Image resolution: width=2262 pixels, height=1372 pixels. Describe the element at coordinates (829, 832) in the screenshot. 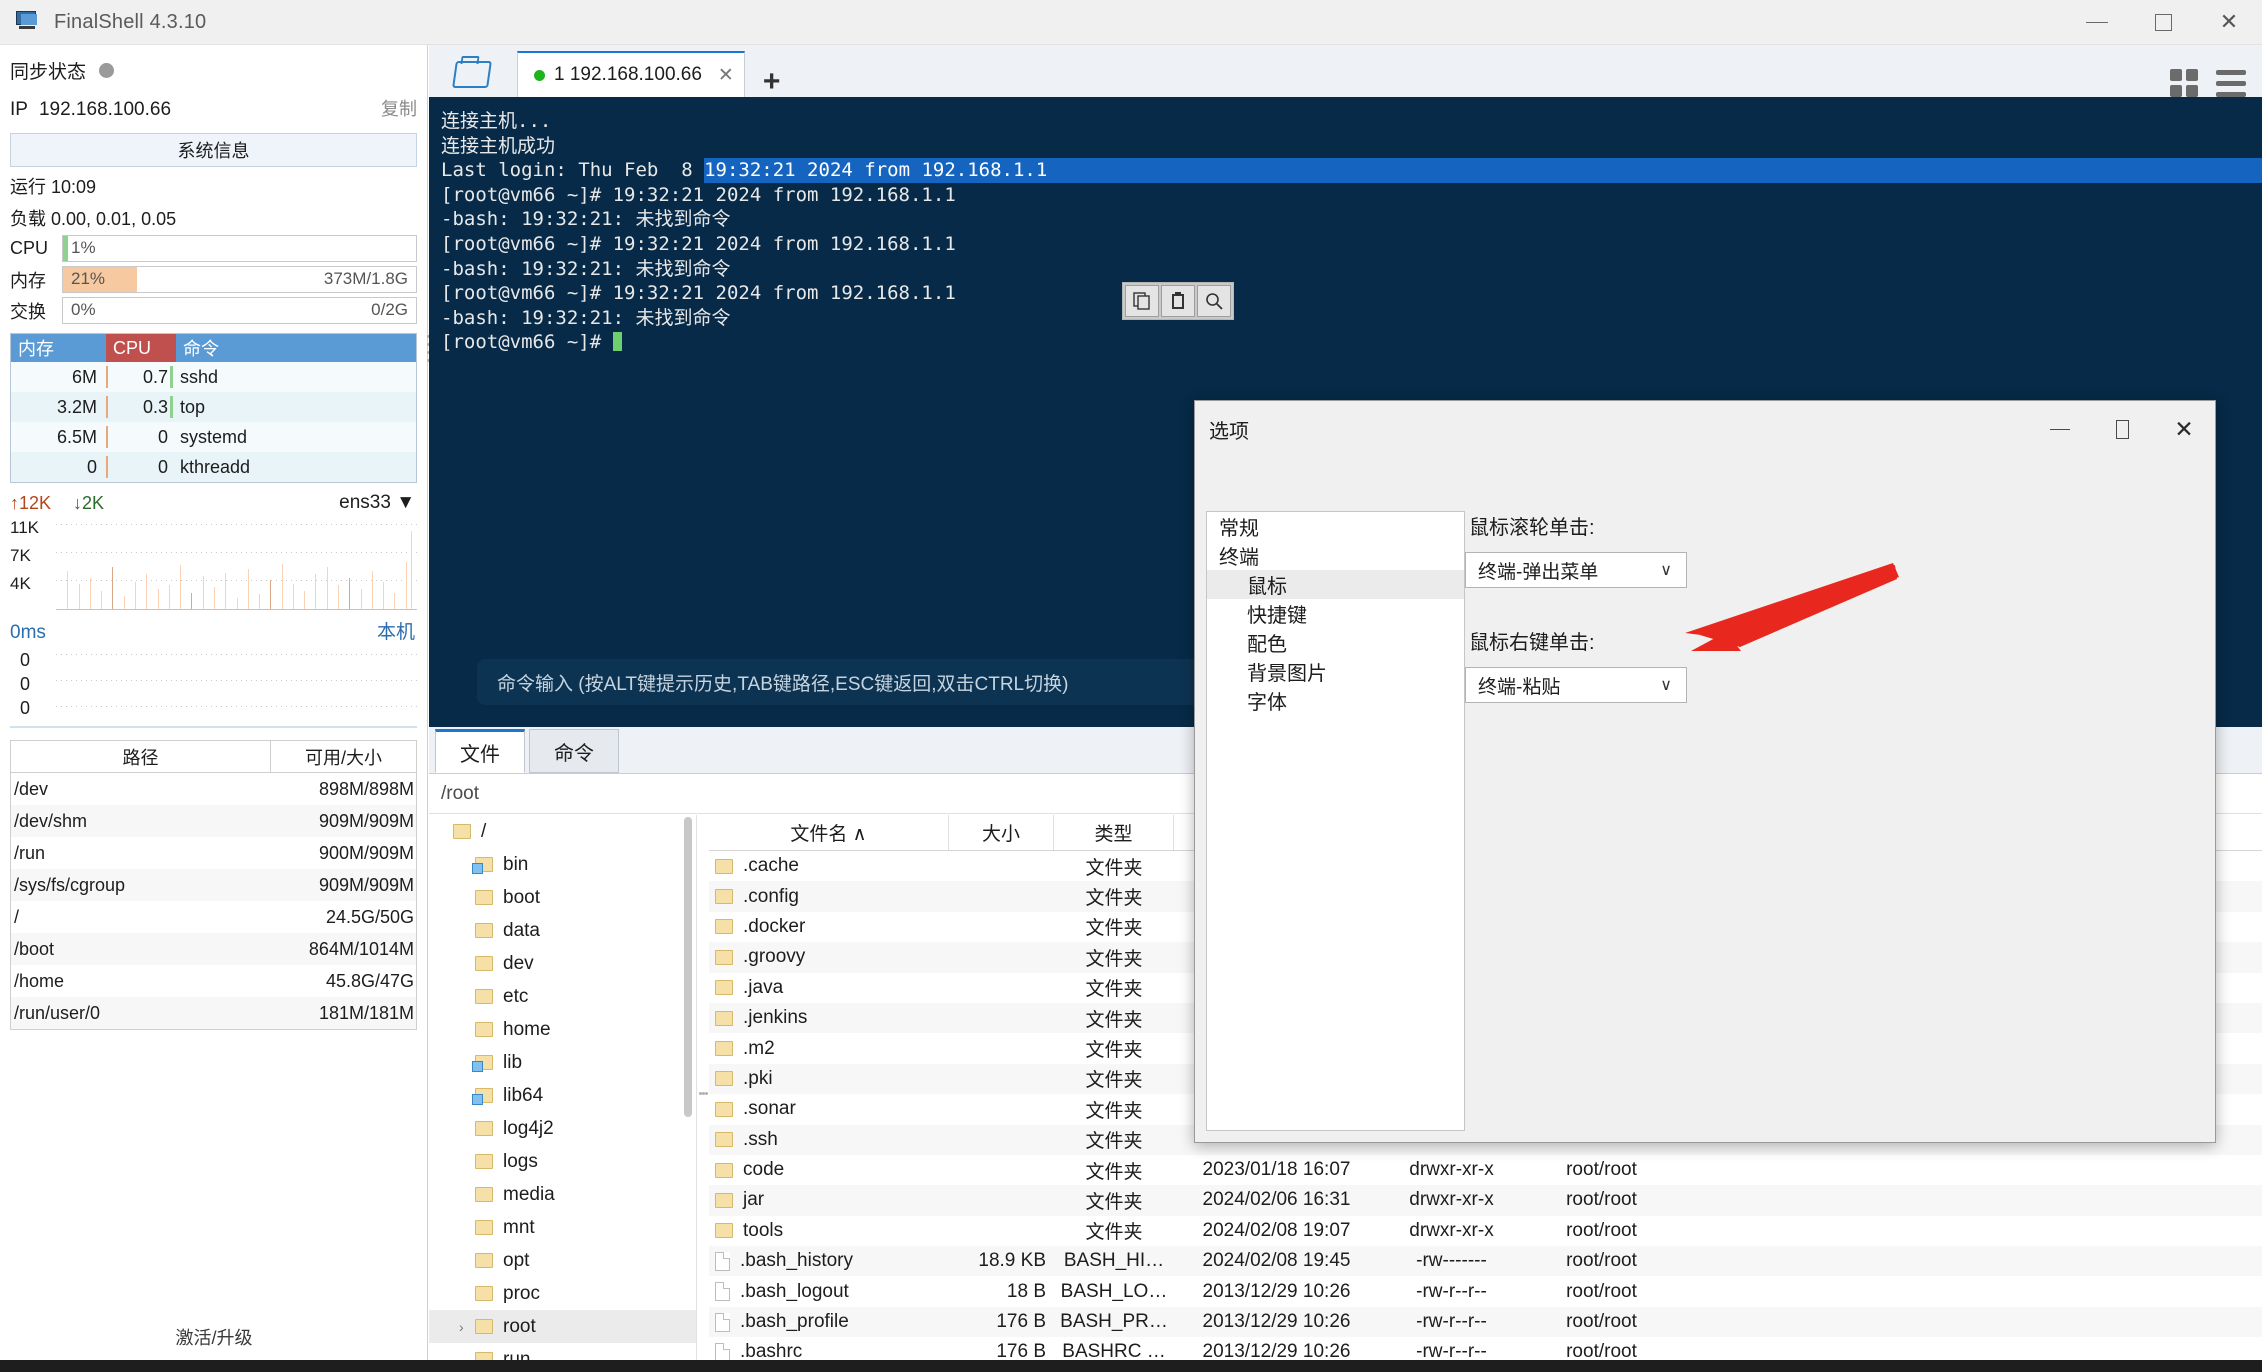

I see `file-col-header-0: 文件名 ∧` at that location.